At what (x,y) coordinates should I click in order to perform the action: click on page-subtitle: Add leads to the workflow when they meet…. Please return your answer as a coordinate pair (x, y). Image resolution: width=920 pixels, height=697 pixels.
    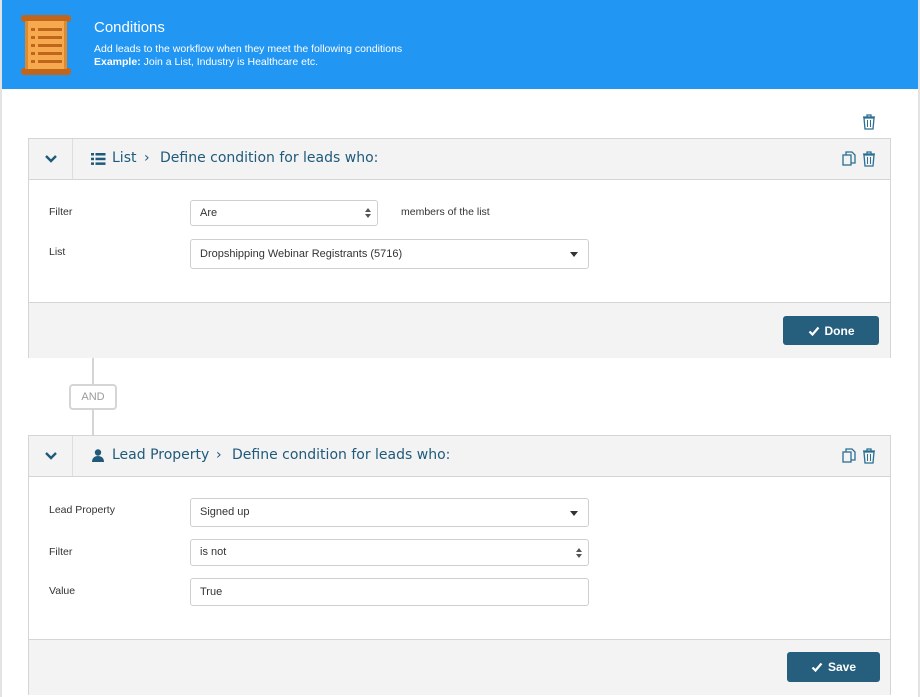
    Looking at the image, I should click on (248, 56).